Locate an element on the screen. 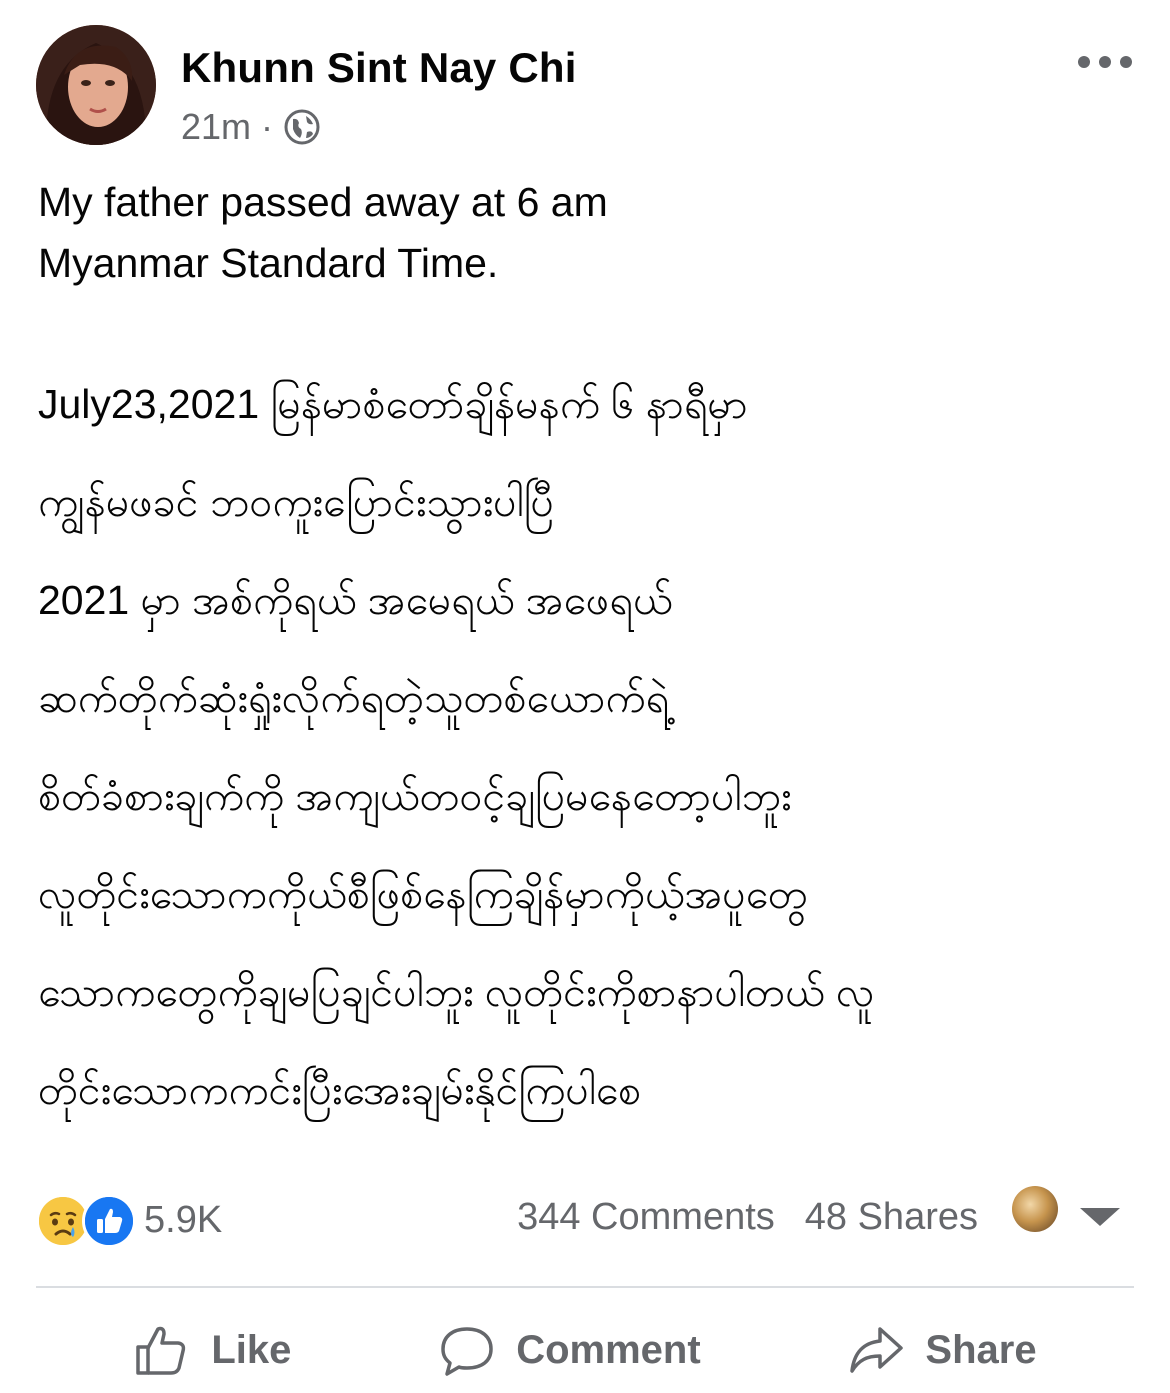 The height and width of the screenshot is (1393, 1170). english-line-2: Myanmar Standard Time. is located at coordinates (268, 263).